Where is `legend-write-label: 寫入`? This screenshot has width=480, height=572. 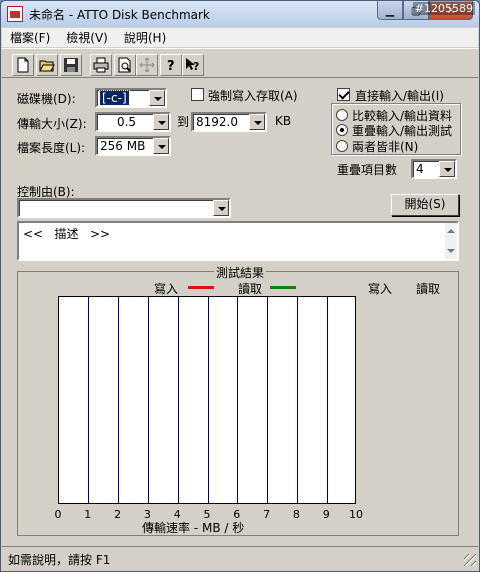 legend-write-label: 寫入 is located at coordinates (166, 289).